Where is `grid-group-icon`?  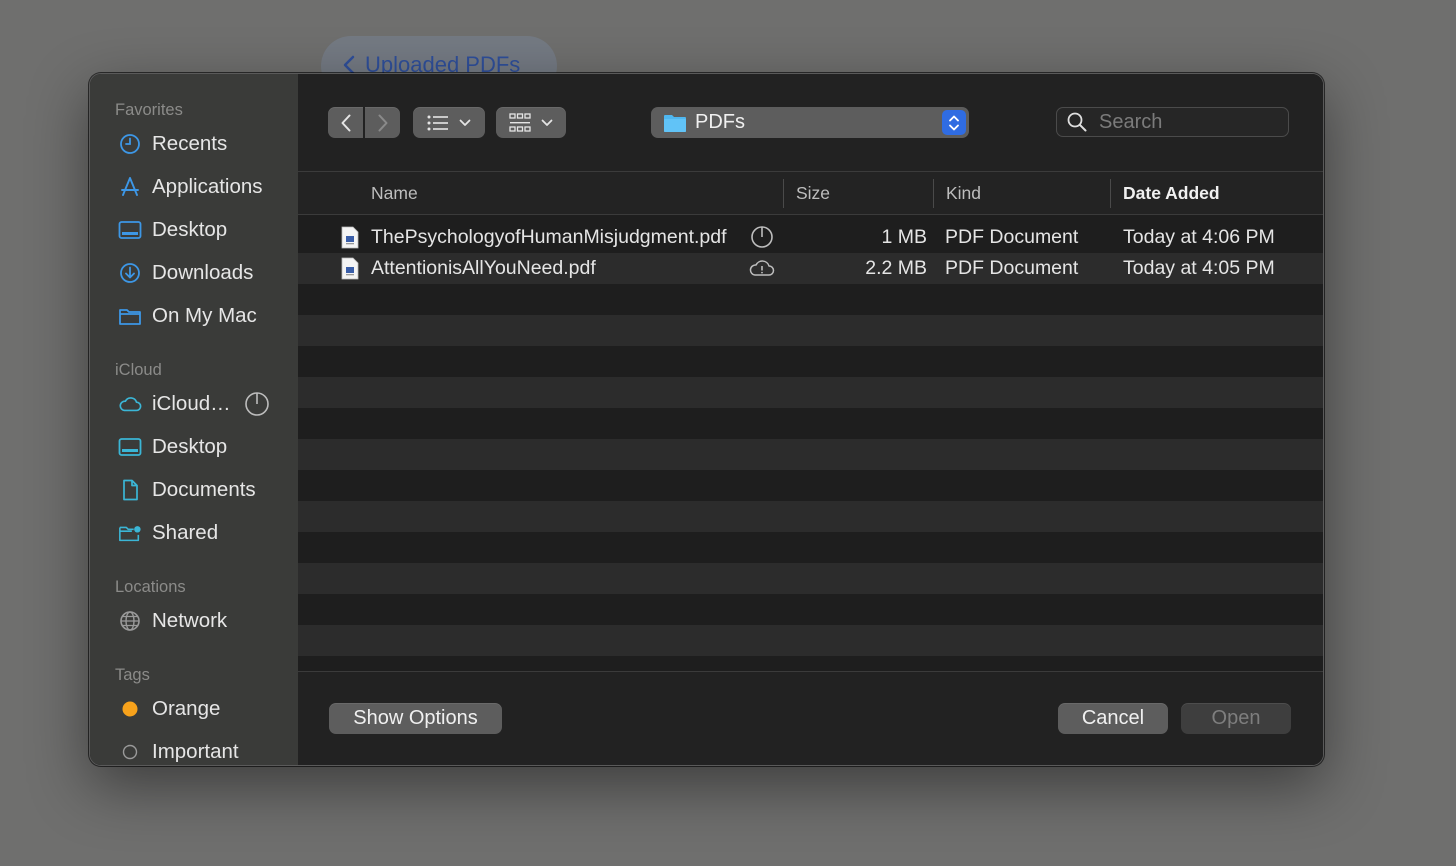
grid-group-icon is located at coordinates (520, 122).